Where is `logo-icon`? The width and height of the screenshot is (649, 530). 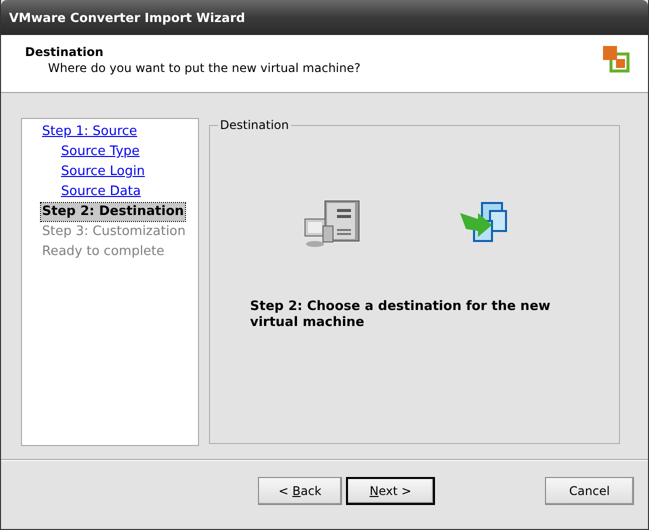
logo-icon is located at coordinates (616, 59).